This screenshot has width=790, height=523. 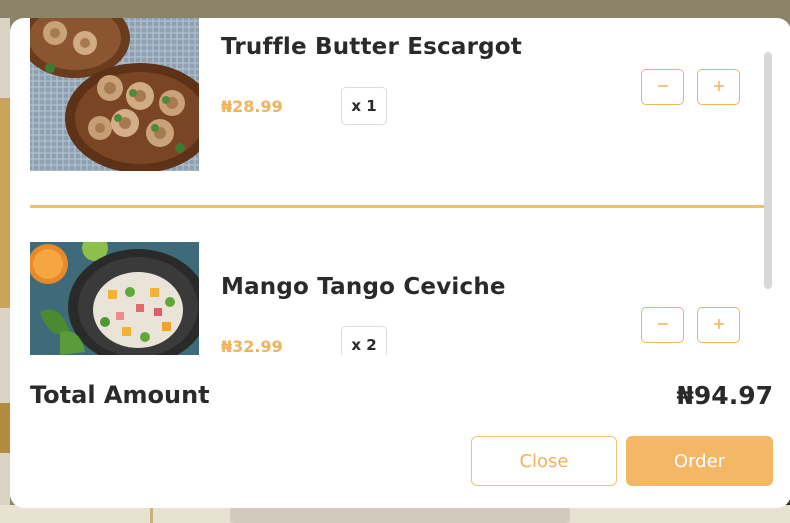 I want to click on item-name: Mango Tango Ceviche, so click(x=363, y=287).